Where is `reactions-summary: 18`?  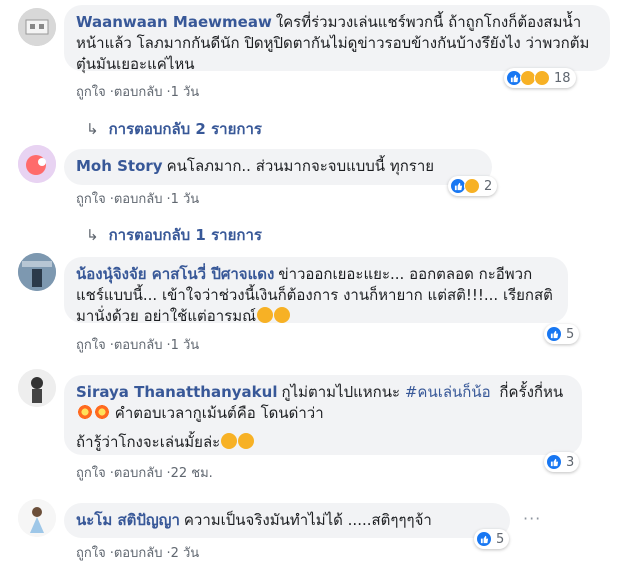 reactions-summary: 18 is located at coordinates (540, 78).